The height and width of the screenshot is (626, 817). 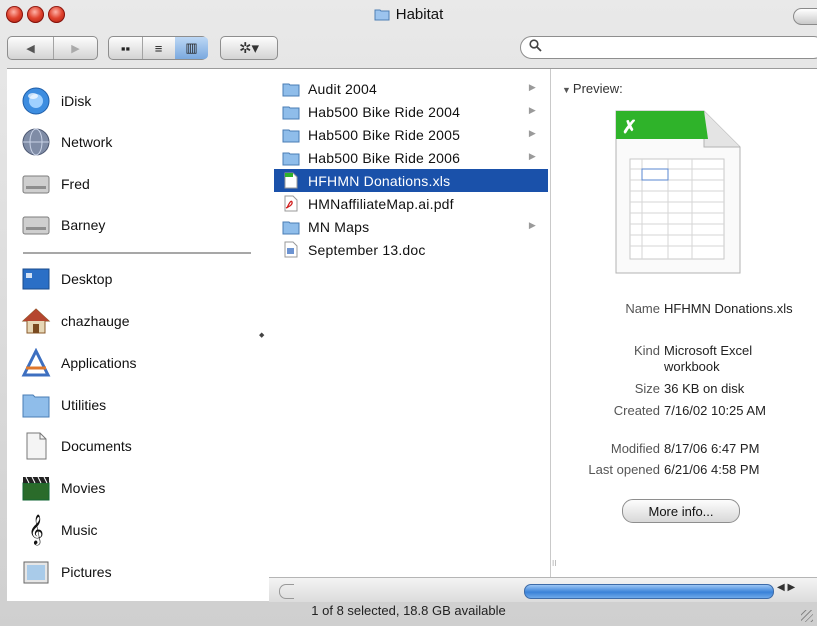 I want to click on music-icon: 𝄞, so click(x=36, y=529).